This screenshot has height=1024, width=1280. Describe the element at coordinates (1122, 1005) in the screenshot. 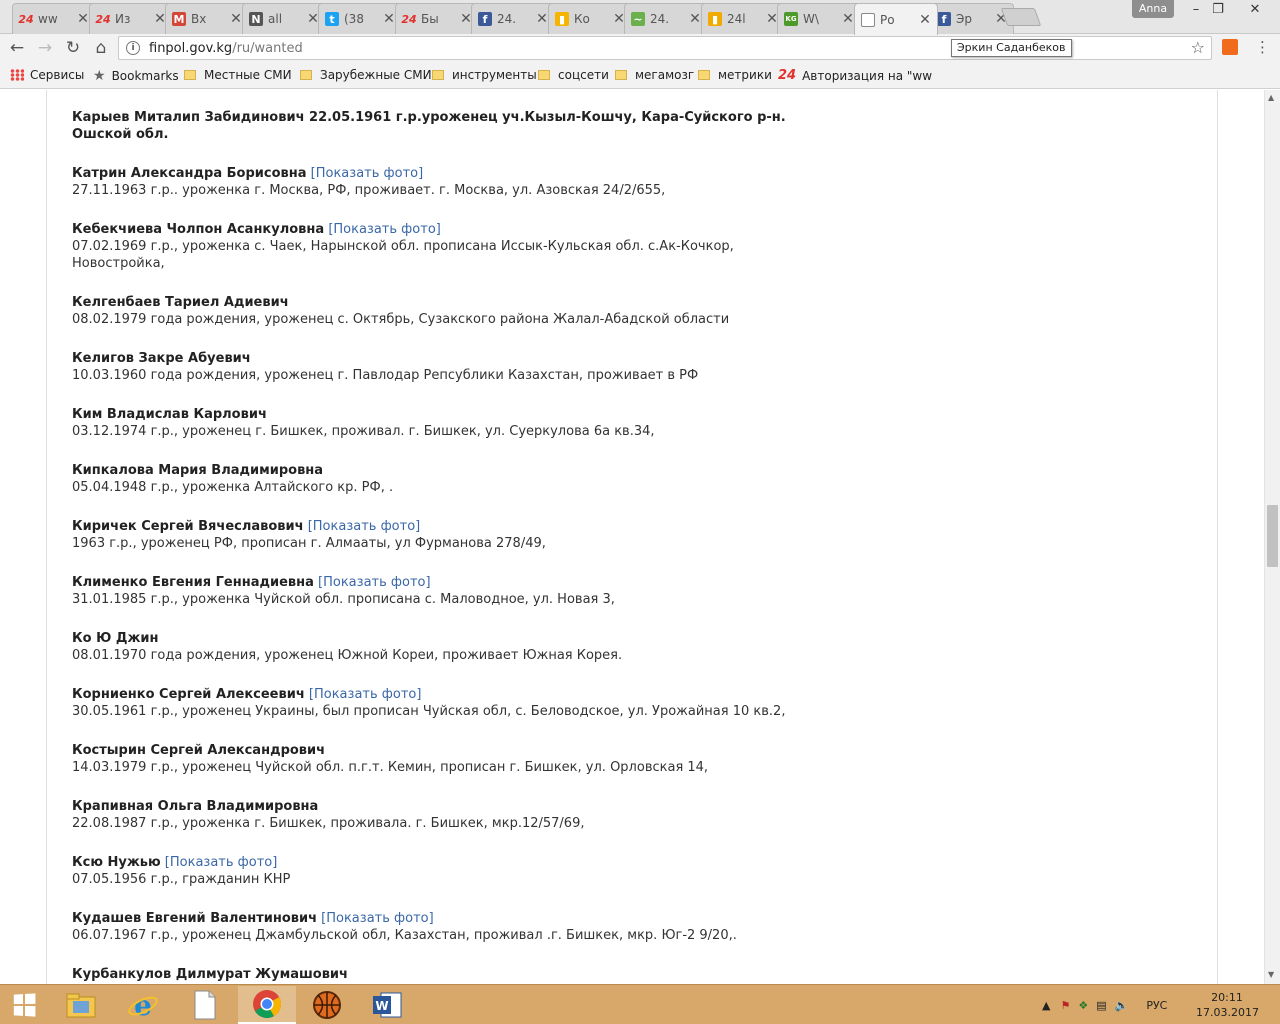

I see `volume-icon: 🔈` at that location.